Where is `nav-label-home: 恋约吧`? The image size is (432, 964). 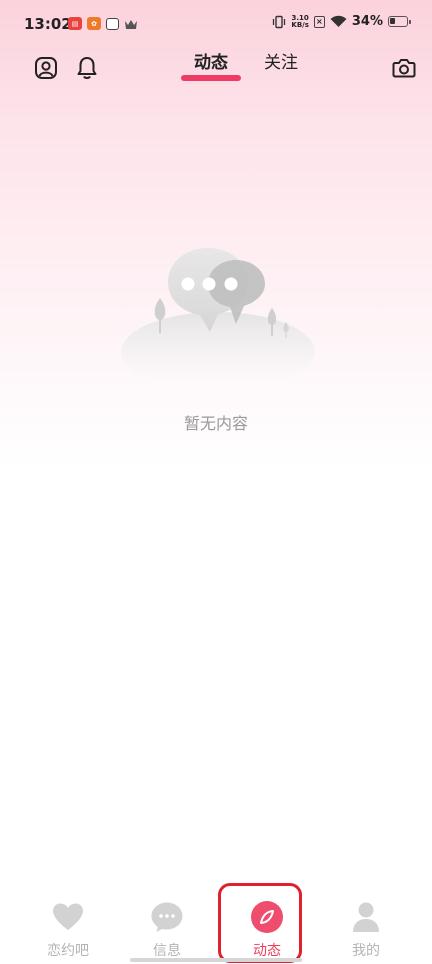
nav-label-home: 恋约吧 is located at coordinates (68, 951).